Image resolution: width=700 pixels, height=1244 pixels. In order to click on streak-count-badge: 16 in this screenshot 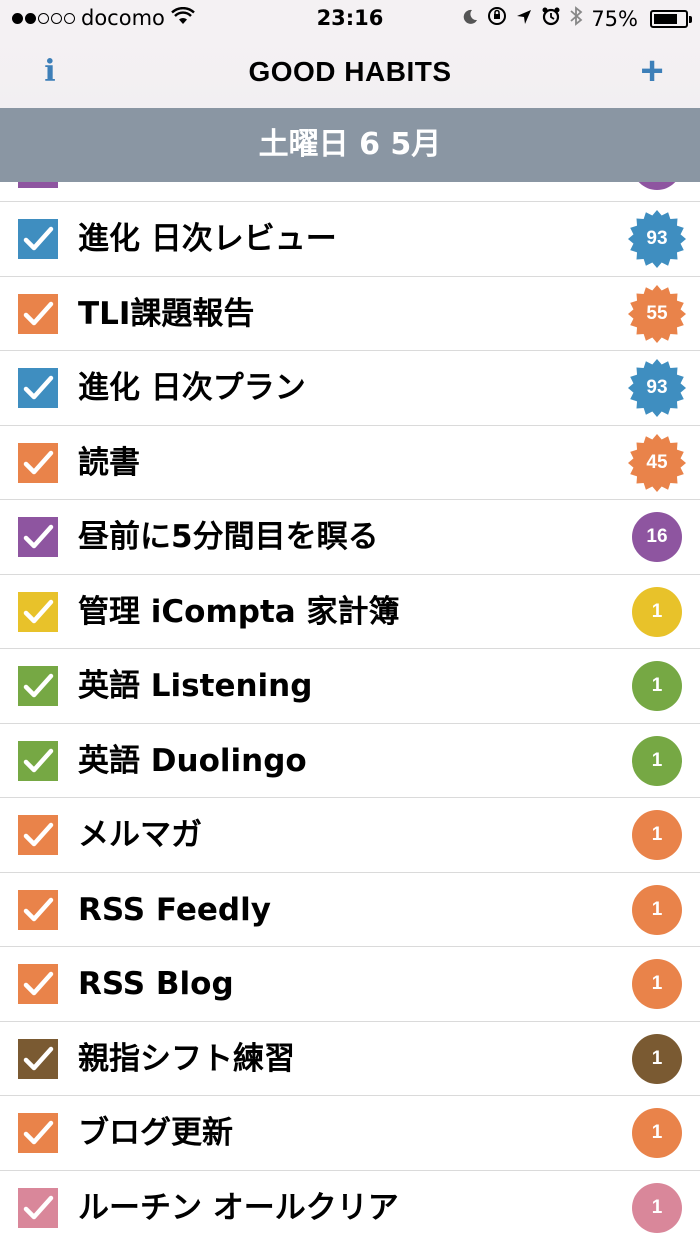, I will do `click(657, 537)`.